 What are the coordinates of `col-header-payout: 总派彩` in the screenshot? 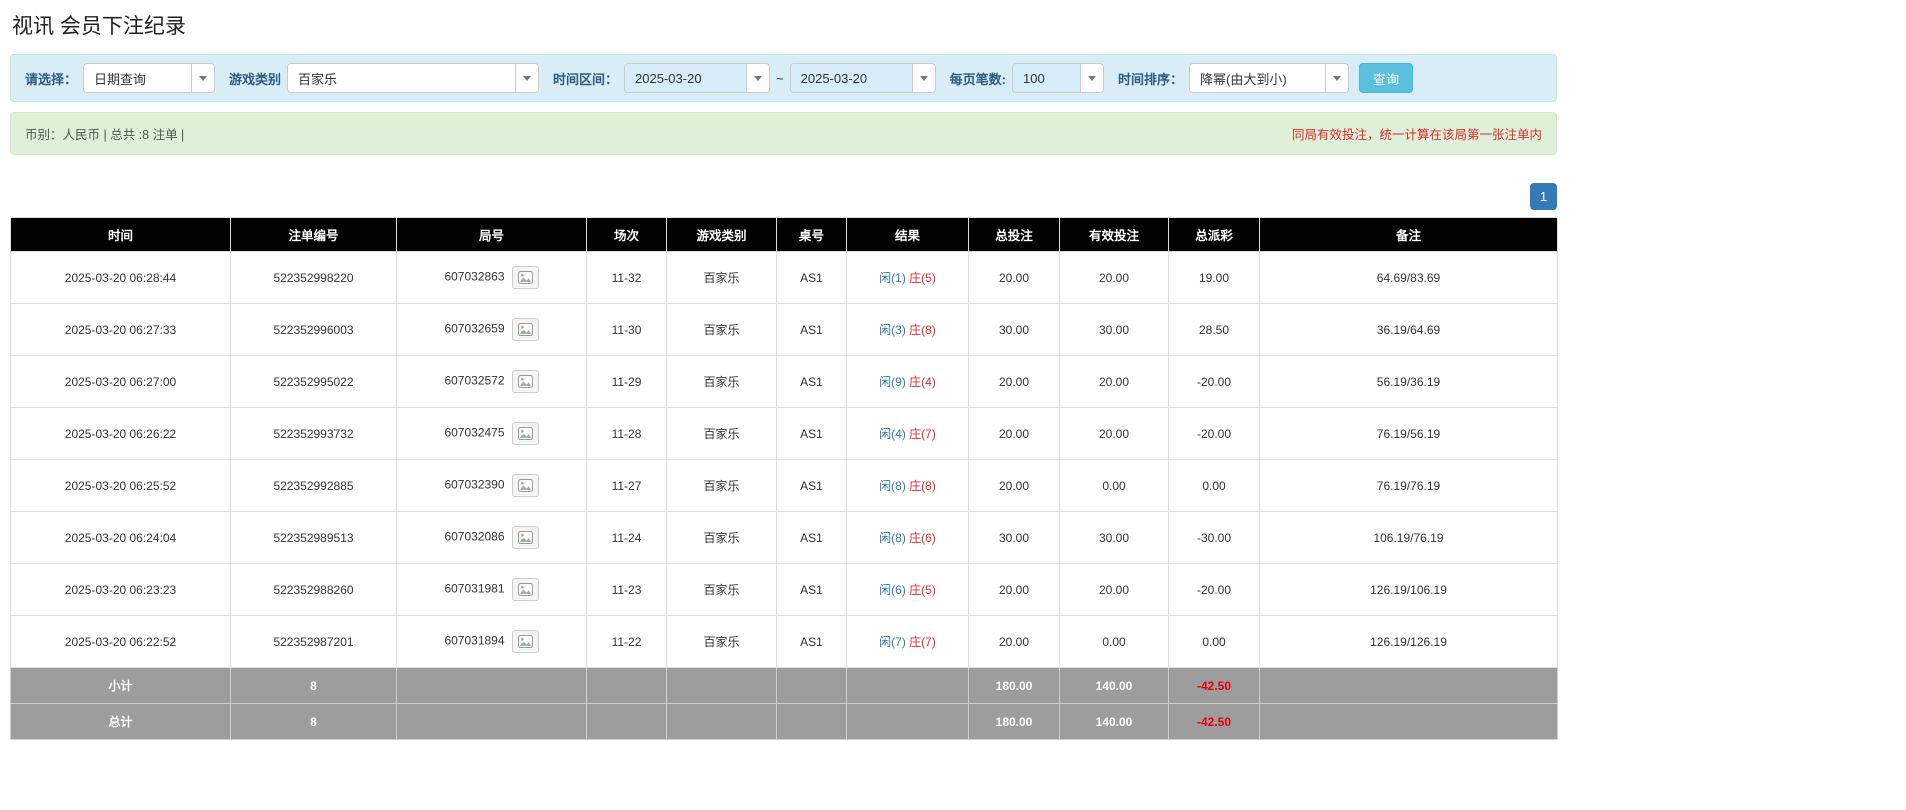 It's located at (1214, 234).